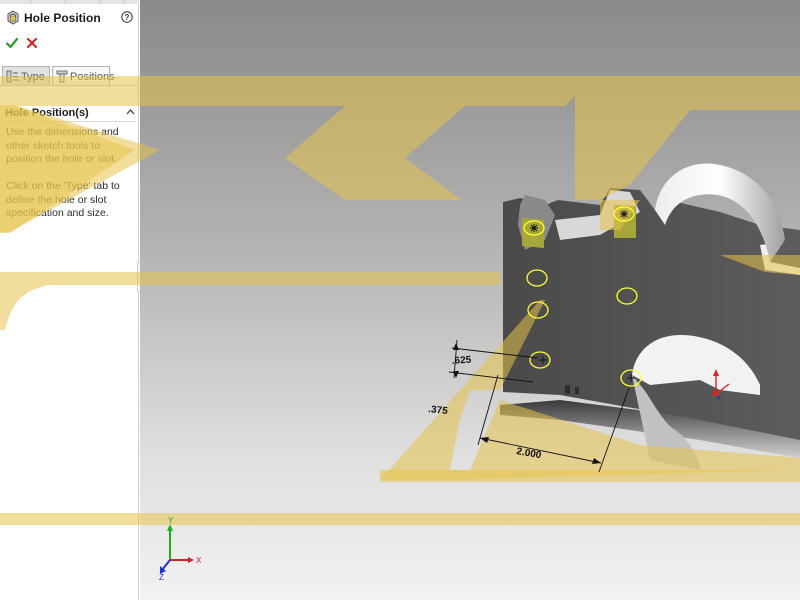 This screenshot has width=800, height=600. Describe the element at coordinates (32, 43) in the screenshot. I see `cancel-x-button` at that location.